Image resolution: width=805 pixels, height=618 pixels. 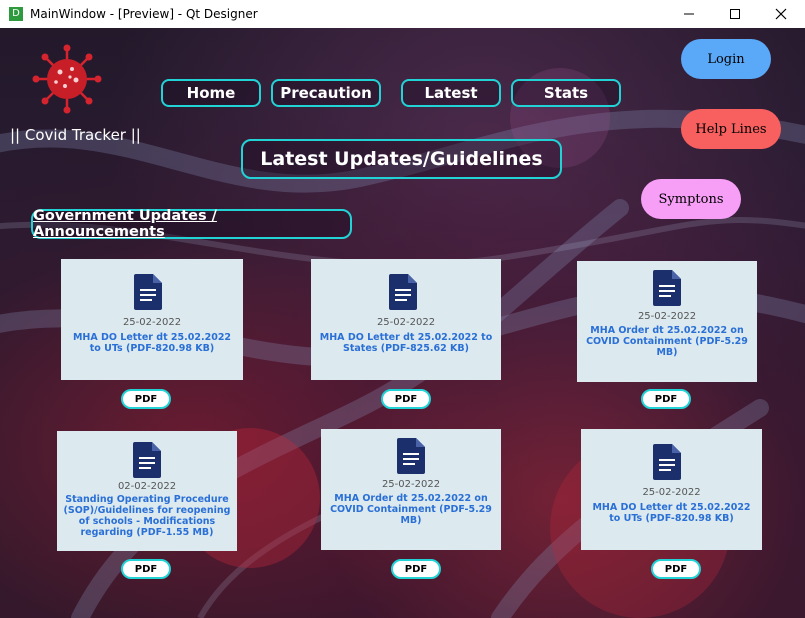 I want to click on maximize-icon, so click(x=735, y=14).